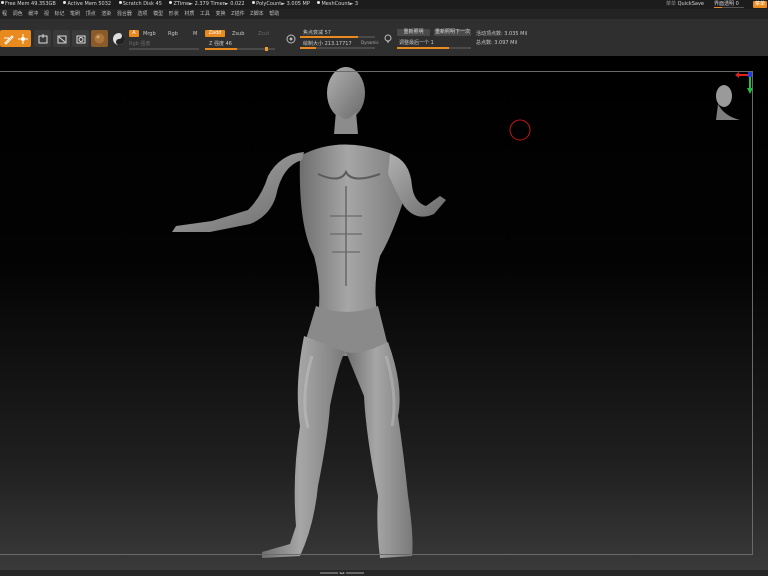 Image resolution: width=768 pixels, height=576 pixels. I want to click on scale-icon, so click(61, 39).